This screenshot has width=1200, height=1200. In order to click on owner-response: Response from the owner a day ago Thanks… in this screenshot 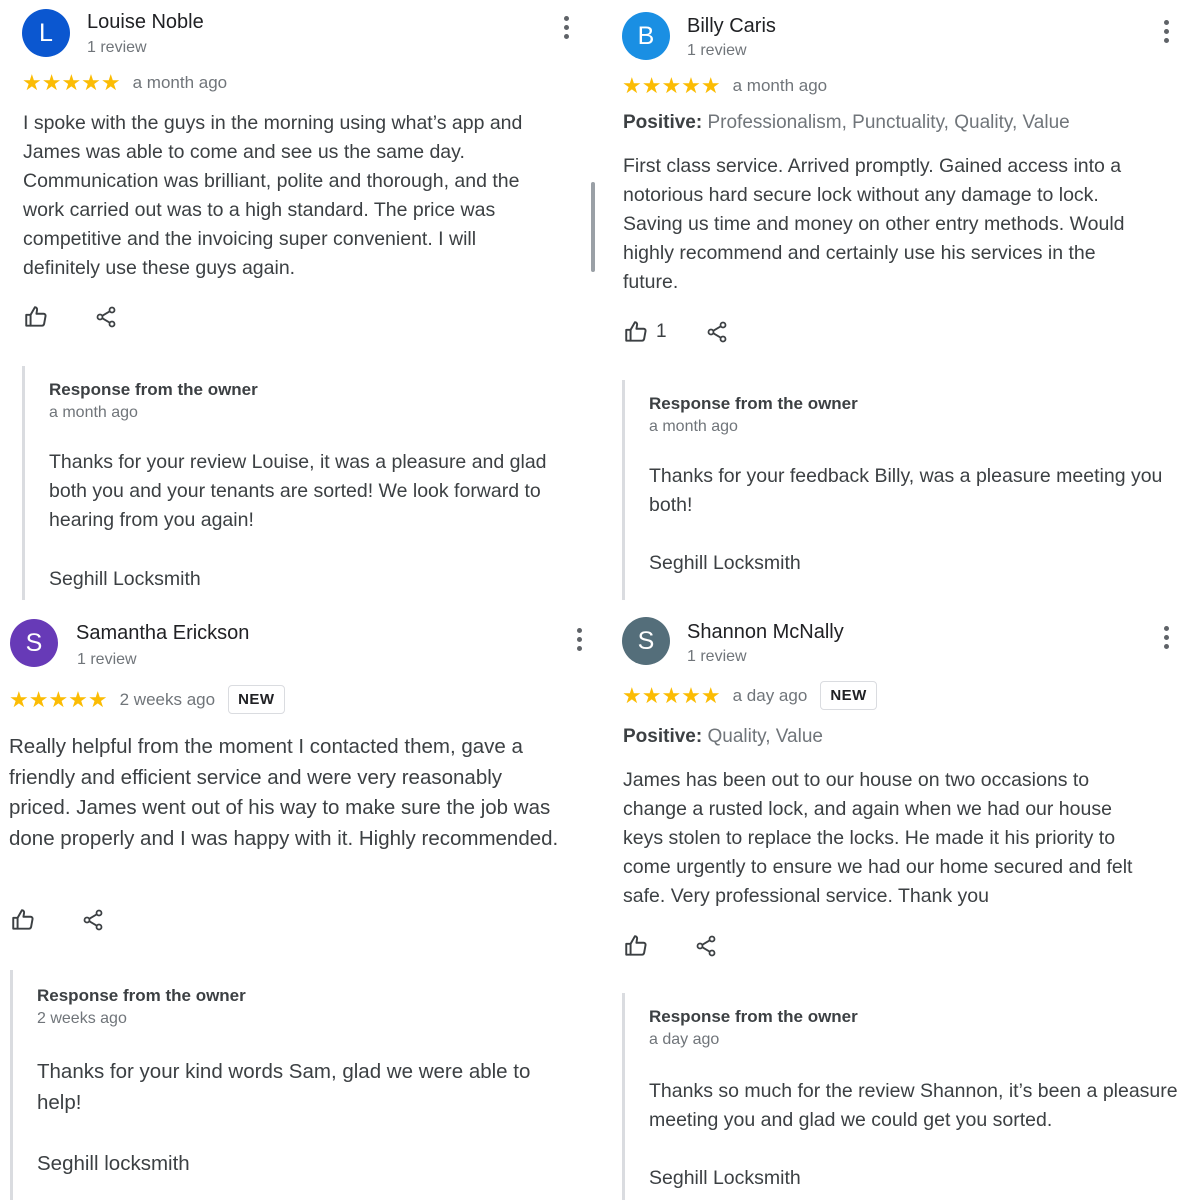, I will do `click(902, 1096)`.